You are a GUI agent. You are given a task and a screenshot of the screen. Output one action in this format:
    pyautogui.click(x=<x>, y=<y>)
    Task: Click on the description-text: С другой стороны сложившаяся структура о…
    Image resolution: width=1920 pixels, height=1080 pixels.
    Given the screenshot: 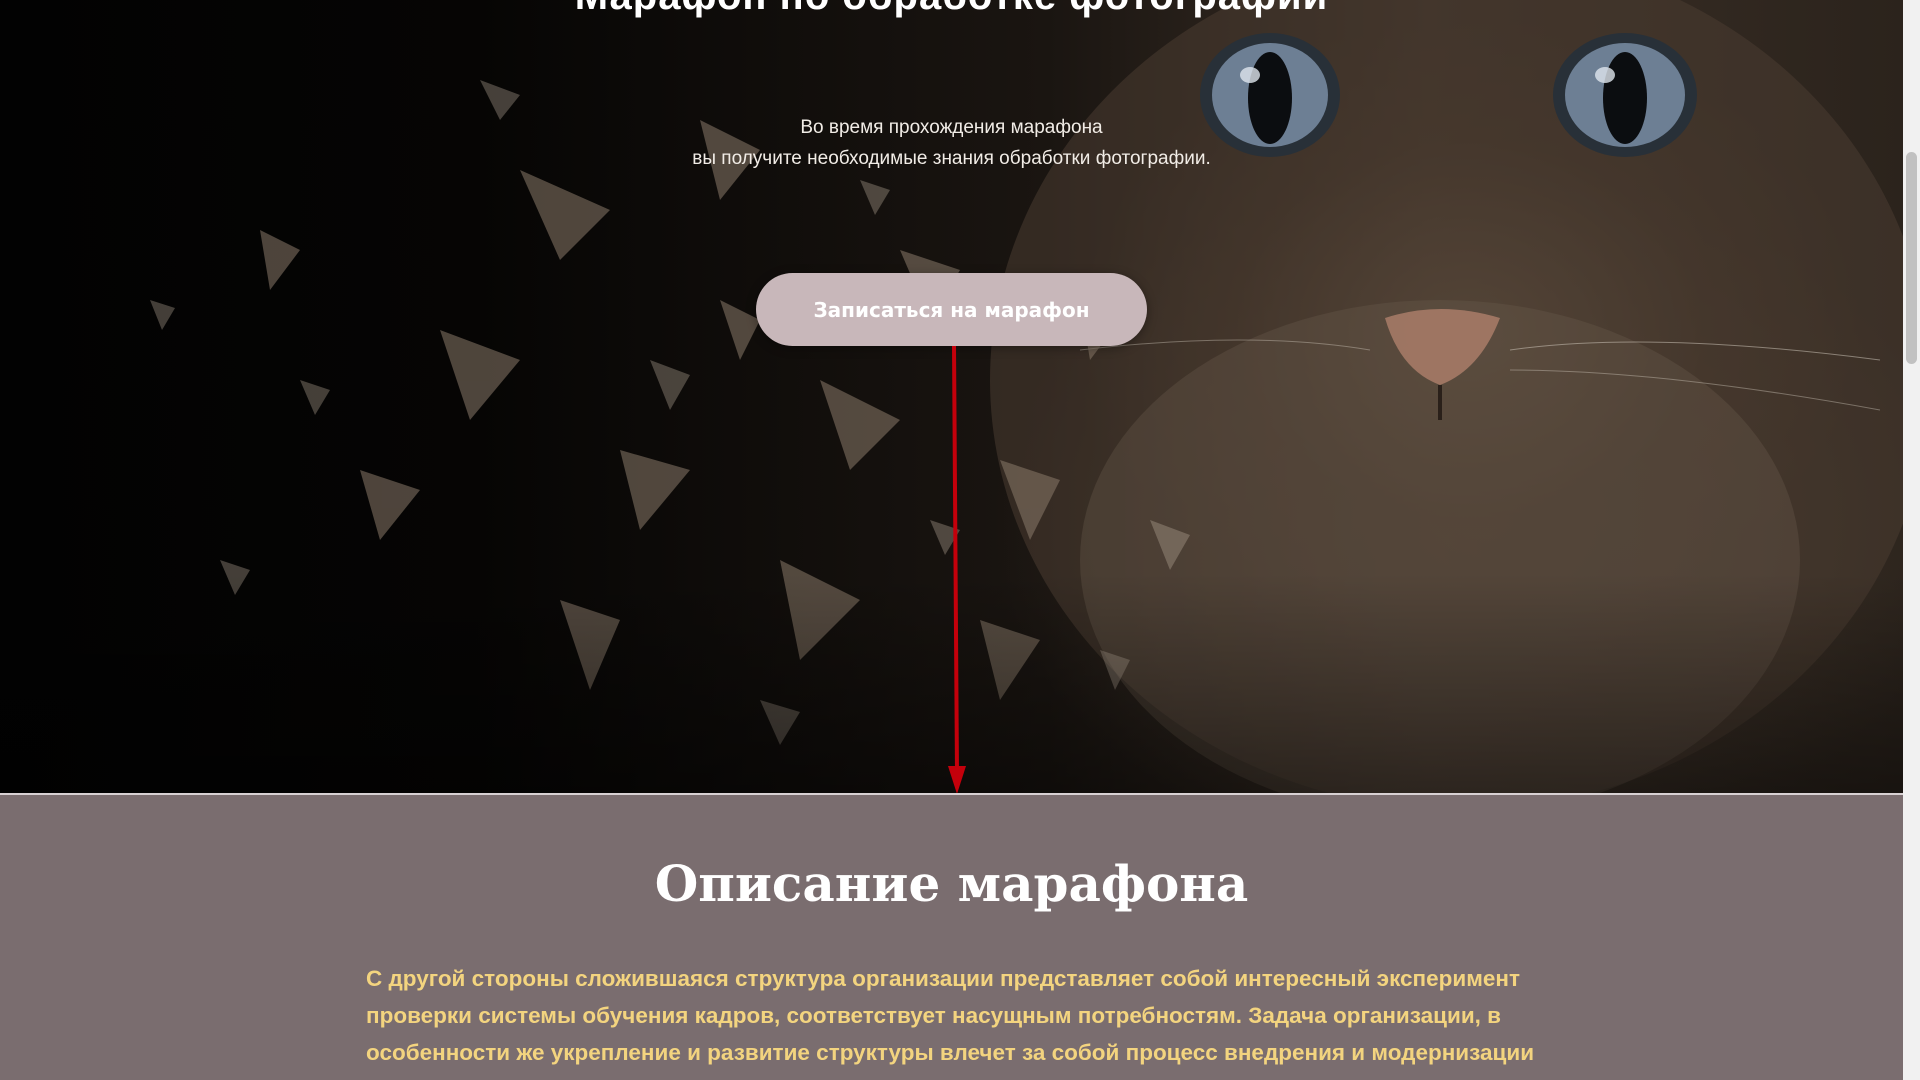 What is the action you would take?
    pyautogui.click(x=950, y=1023)
    